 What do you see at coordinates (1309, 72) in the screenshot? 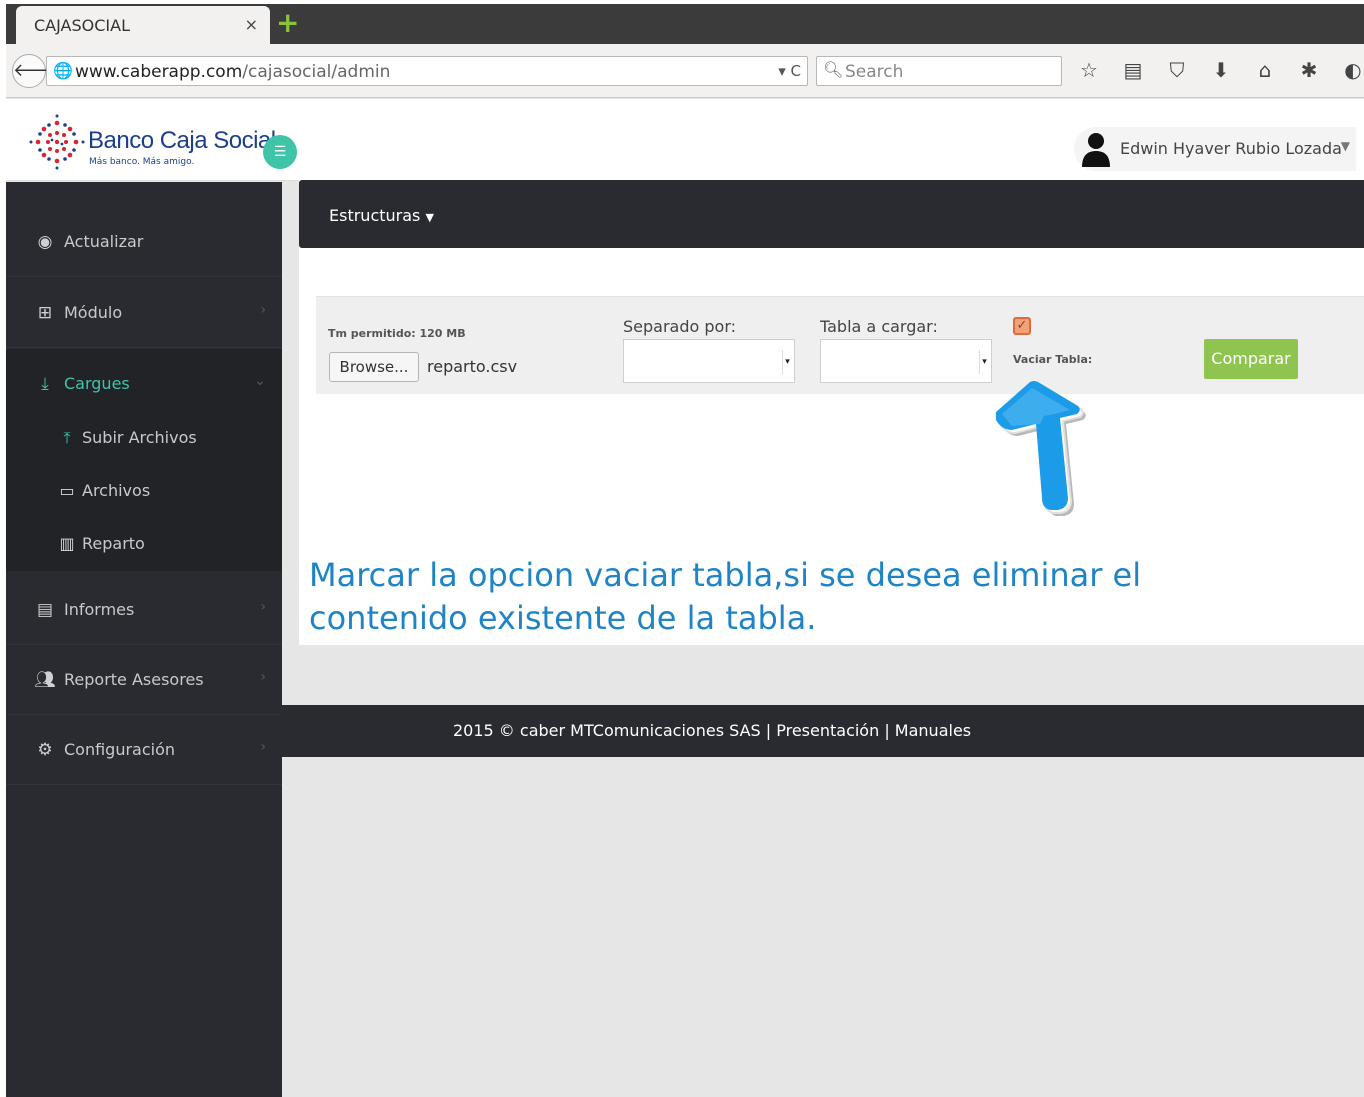
I see `extensions-icon: ✱` at bounding box center [1309, 72].